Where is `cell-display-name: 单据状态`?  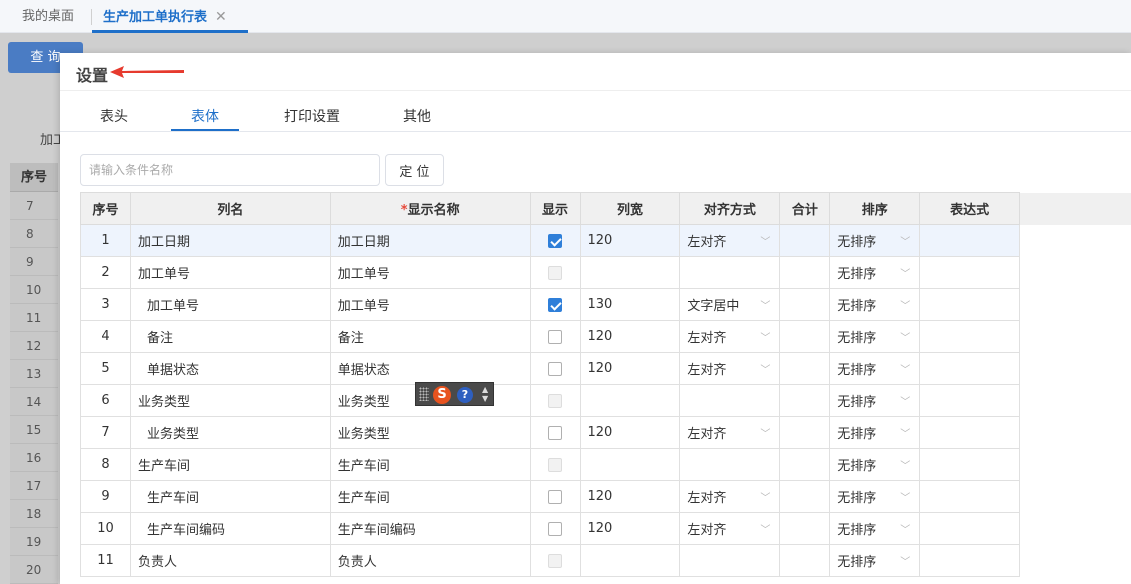
cell-display-name: 单据状态 is located at coordinates (430, 368).